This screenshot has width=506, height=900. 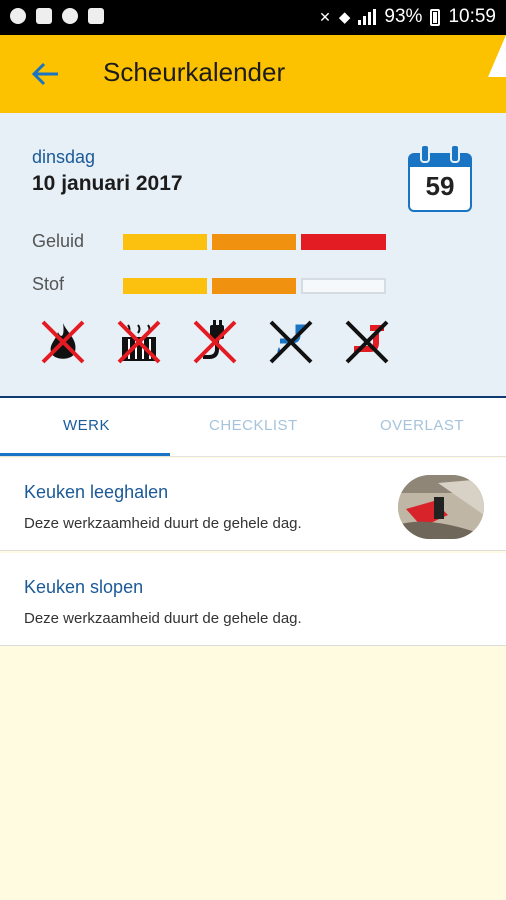 What do you see at coordinates (403, 16) in the screenshot?
I see `battery-percent: 93%` at bounding box center [403, 16].